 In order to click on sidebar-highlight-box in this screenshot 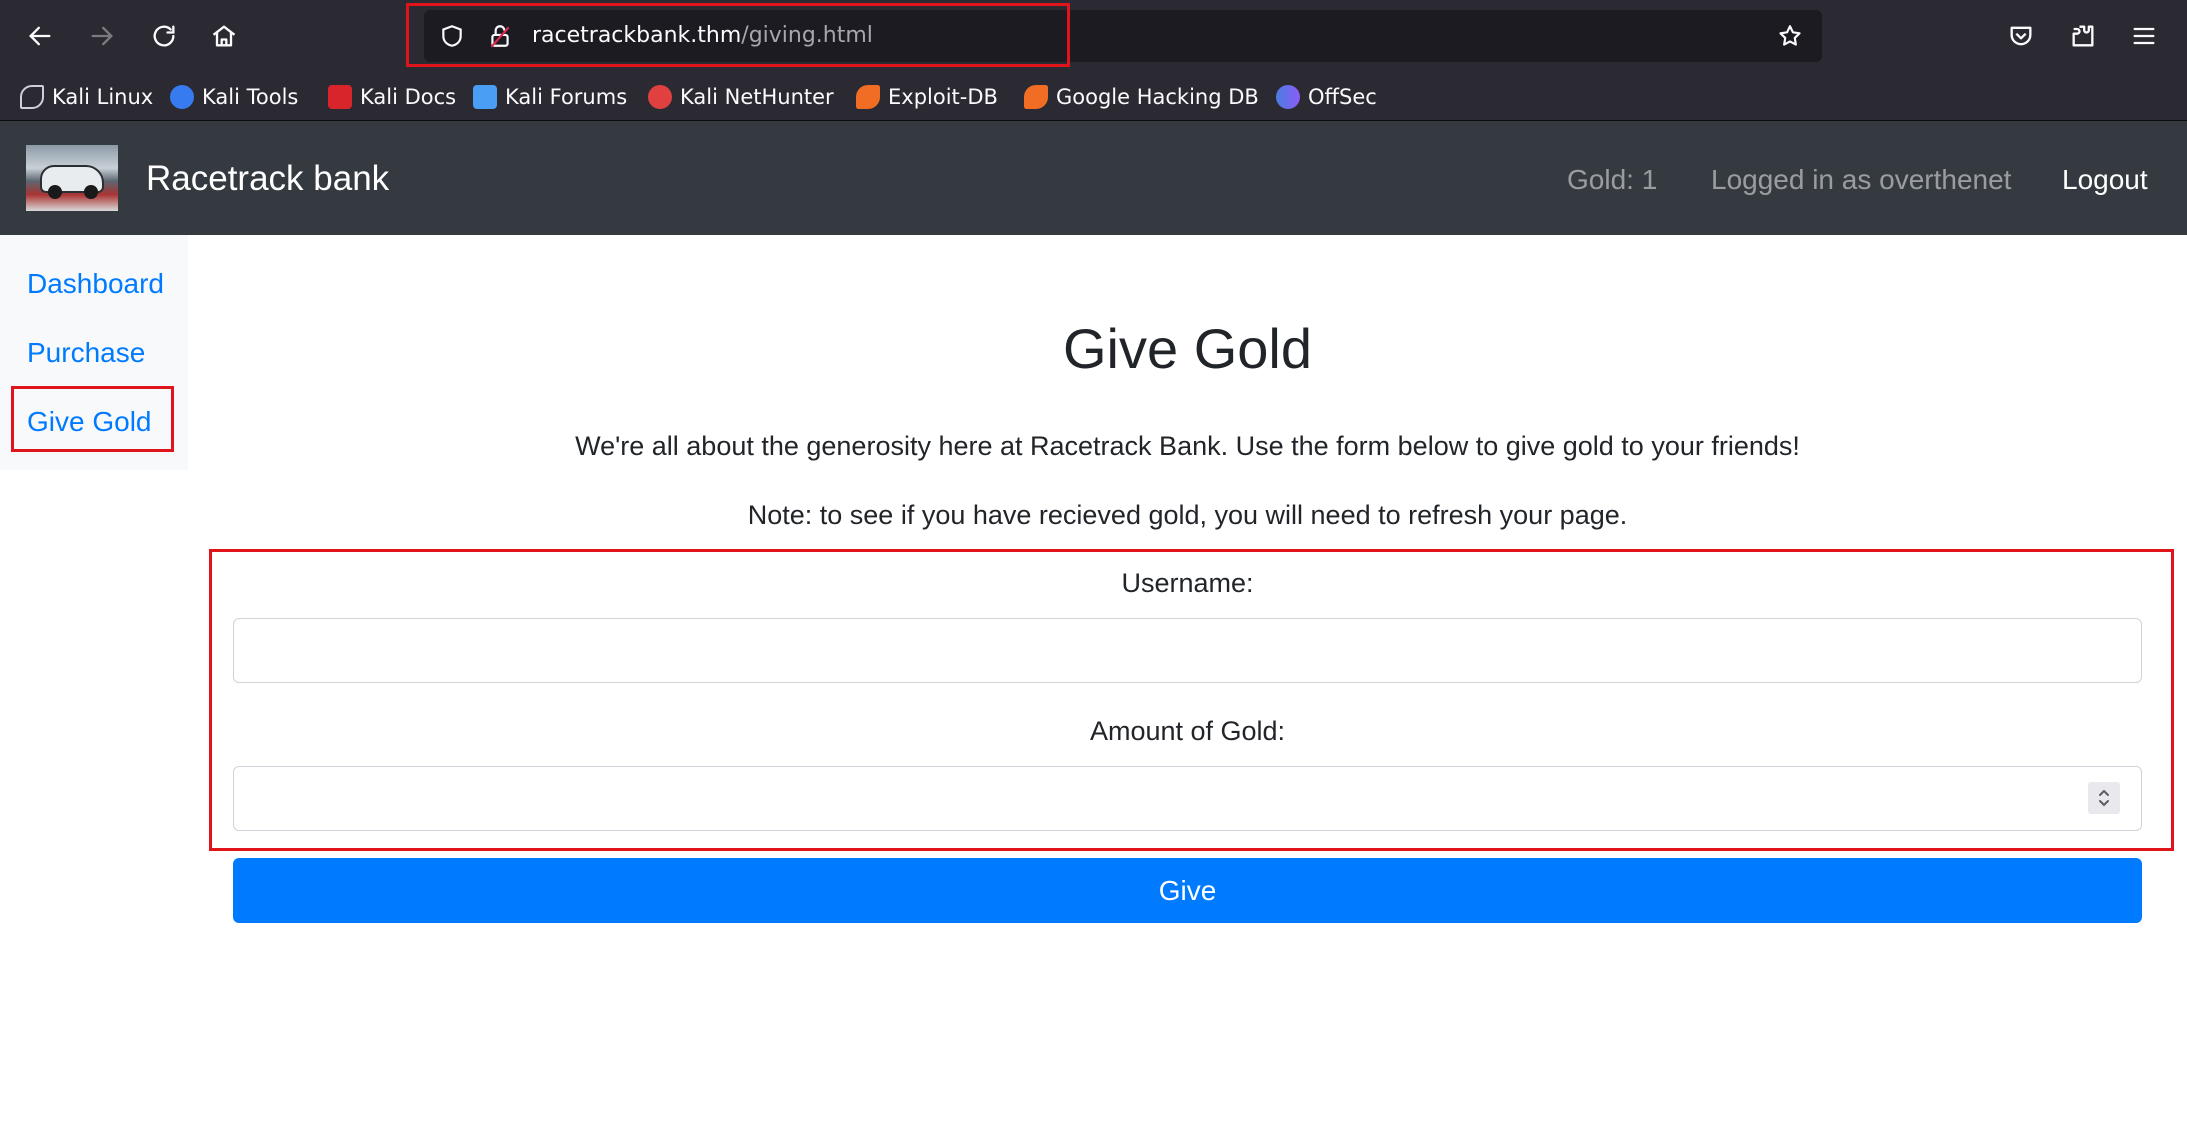, I will do `click(92, 419)`.